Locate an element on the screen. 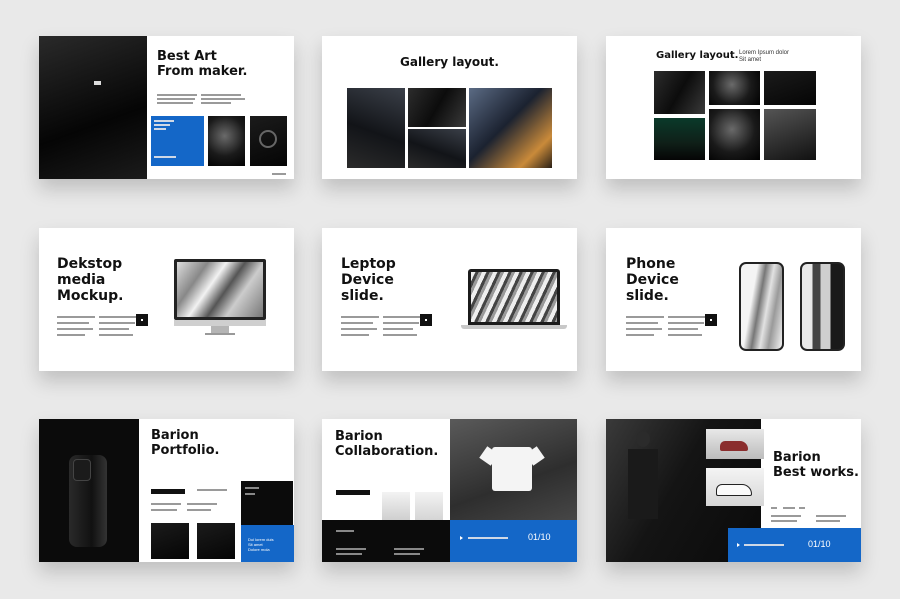 The image size is (900, 599). slide-barion-collaboration: Barion Collaboration. 01/10 is located at coordinates (449, 490).